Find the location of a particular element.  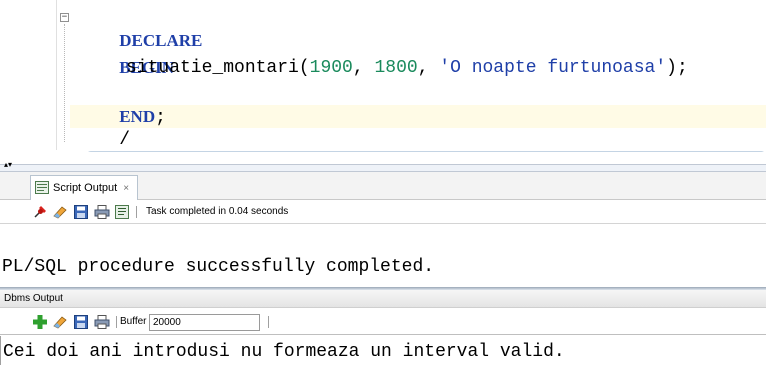

buffer-size-input is located at coordinates (204, 322).